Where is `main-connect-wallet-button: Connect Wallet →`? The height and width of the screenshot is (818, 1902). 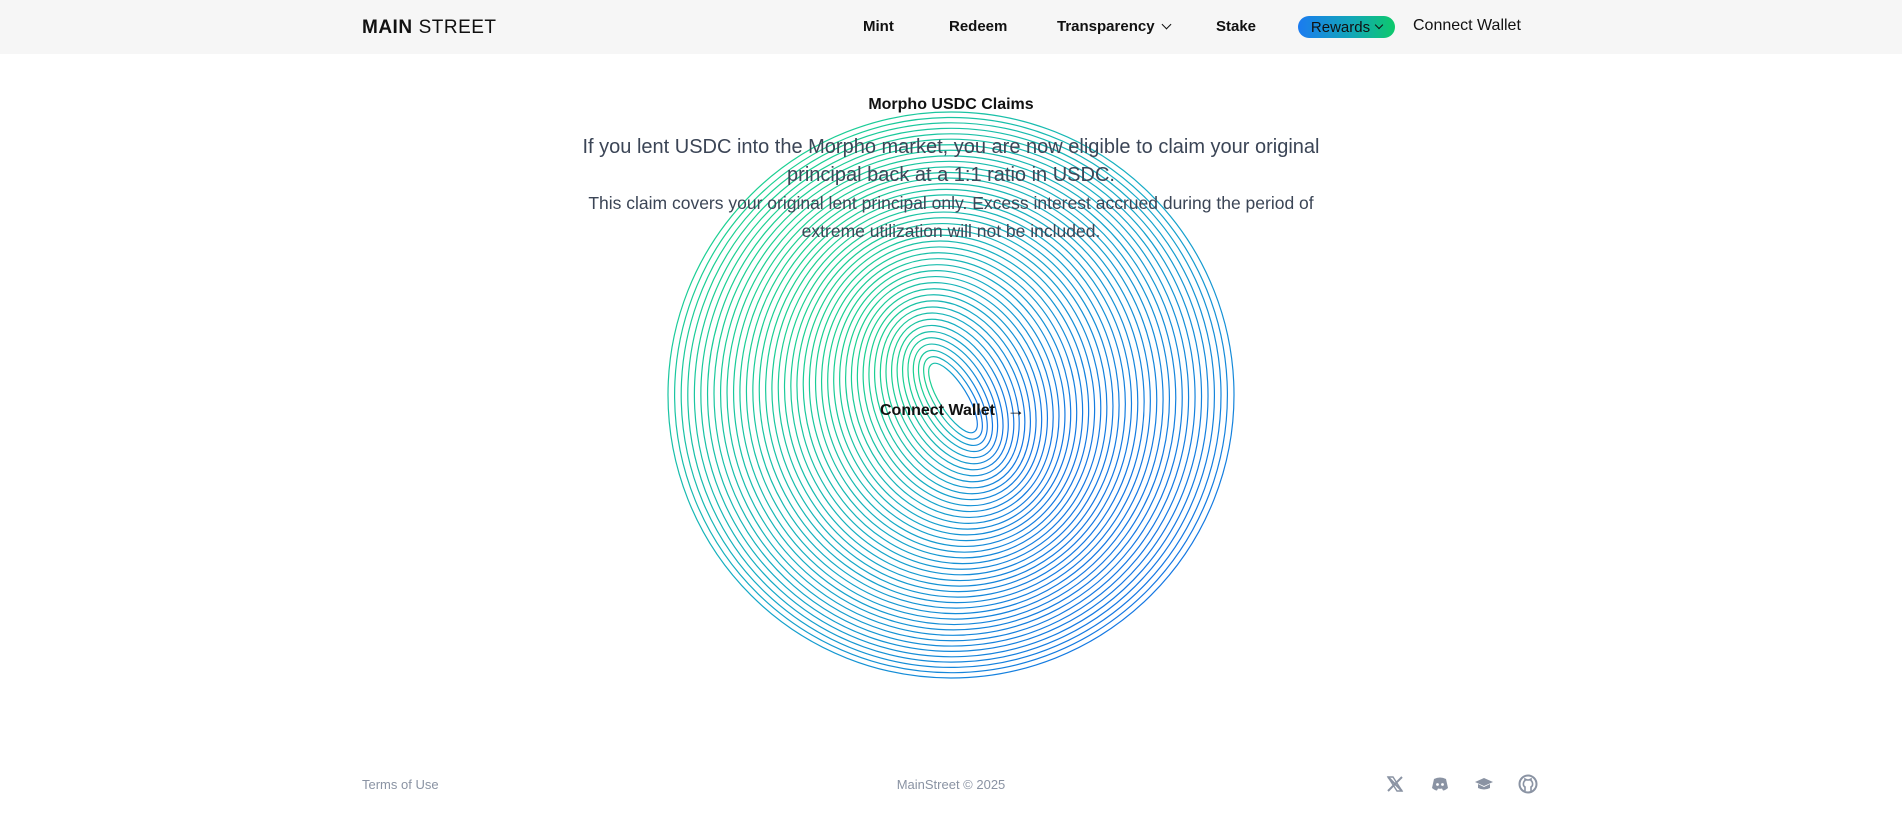
main-connect-wallet-button: Connect Wallet → is located at coordinates (952, 410).